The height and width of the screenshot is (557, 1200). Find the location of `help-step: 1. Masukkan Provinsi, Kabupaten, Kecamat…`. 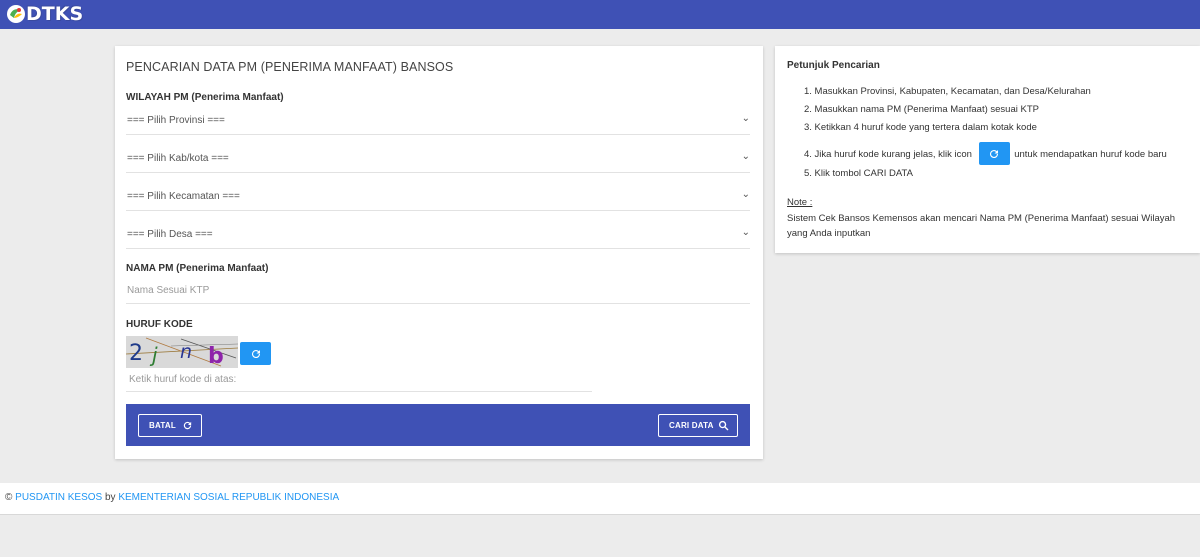

help-step: 1. Masukkan Provinsi, Kabupaten, Kecamat… is located at coordinates (947, 91).